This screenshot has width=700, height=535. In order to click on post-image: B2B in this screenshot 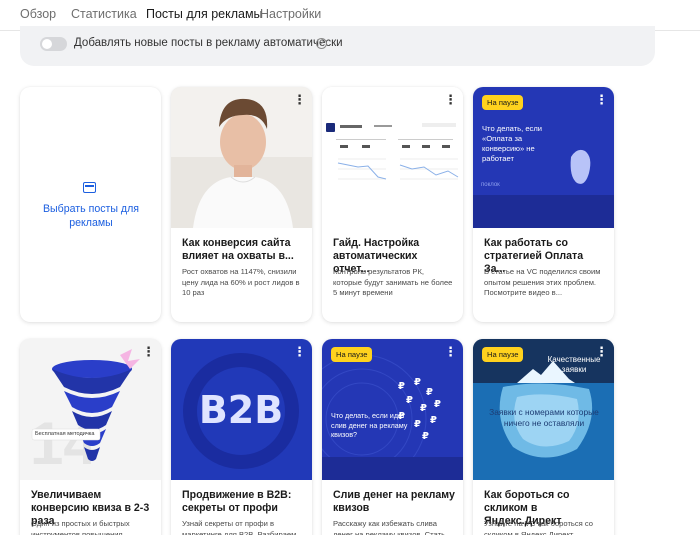, I will do `click(241, 409)`.